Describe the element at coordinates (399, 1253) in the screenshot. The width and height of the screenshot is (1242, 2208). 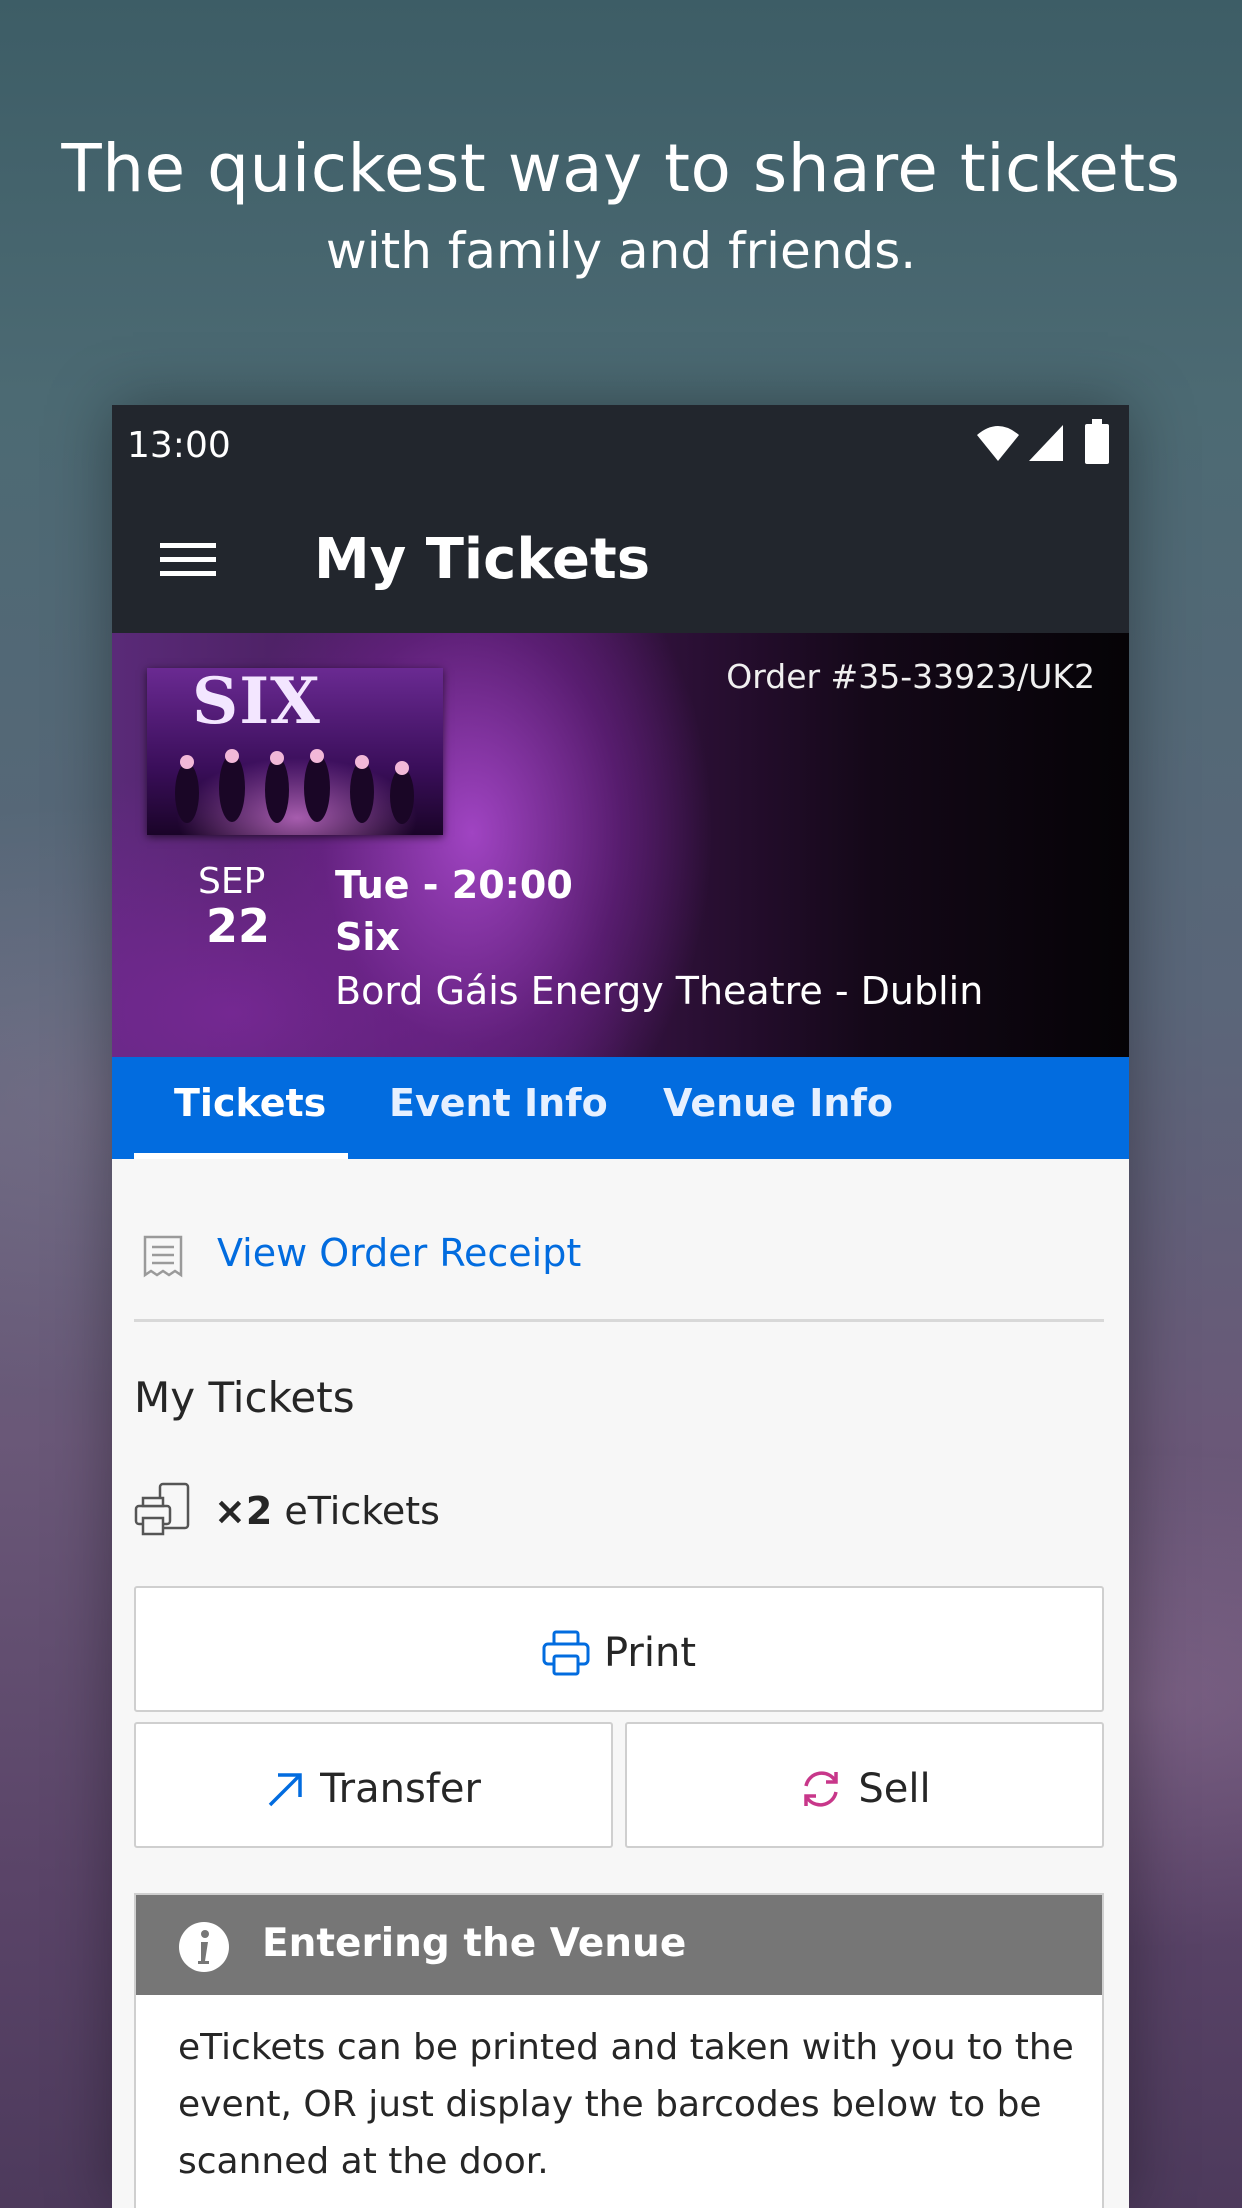
I see `view-order-receipt-link: View Order Receipt` at that location.